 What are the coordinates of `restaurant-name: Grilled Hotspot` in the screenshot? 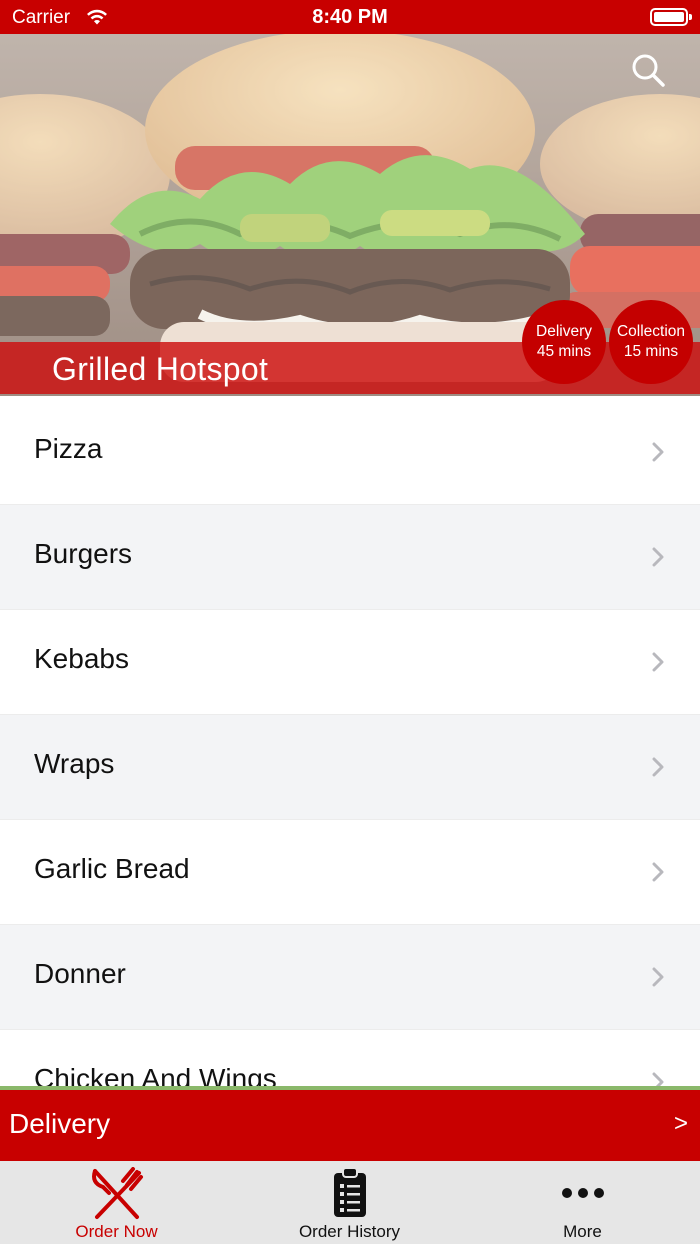 It's located at (160, 369).